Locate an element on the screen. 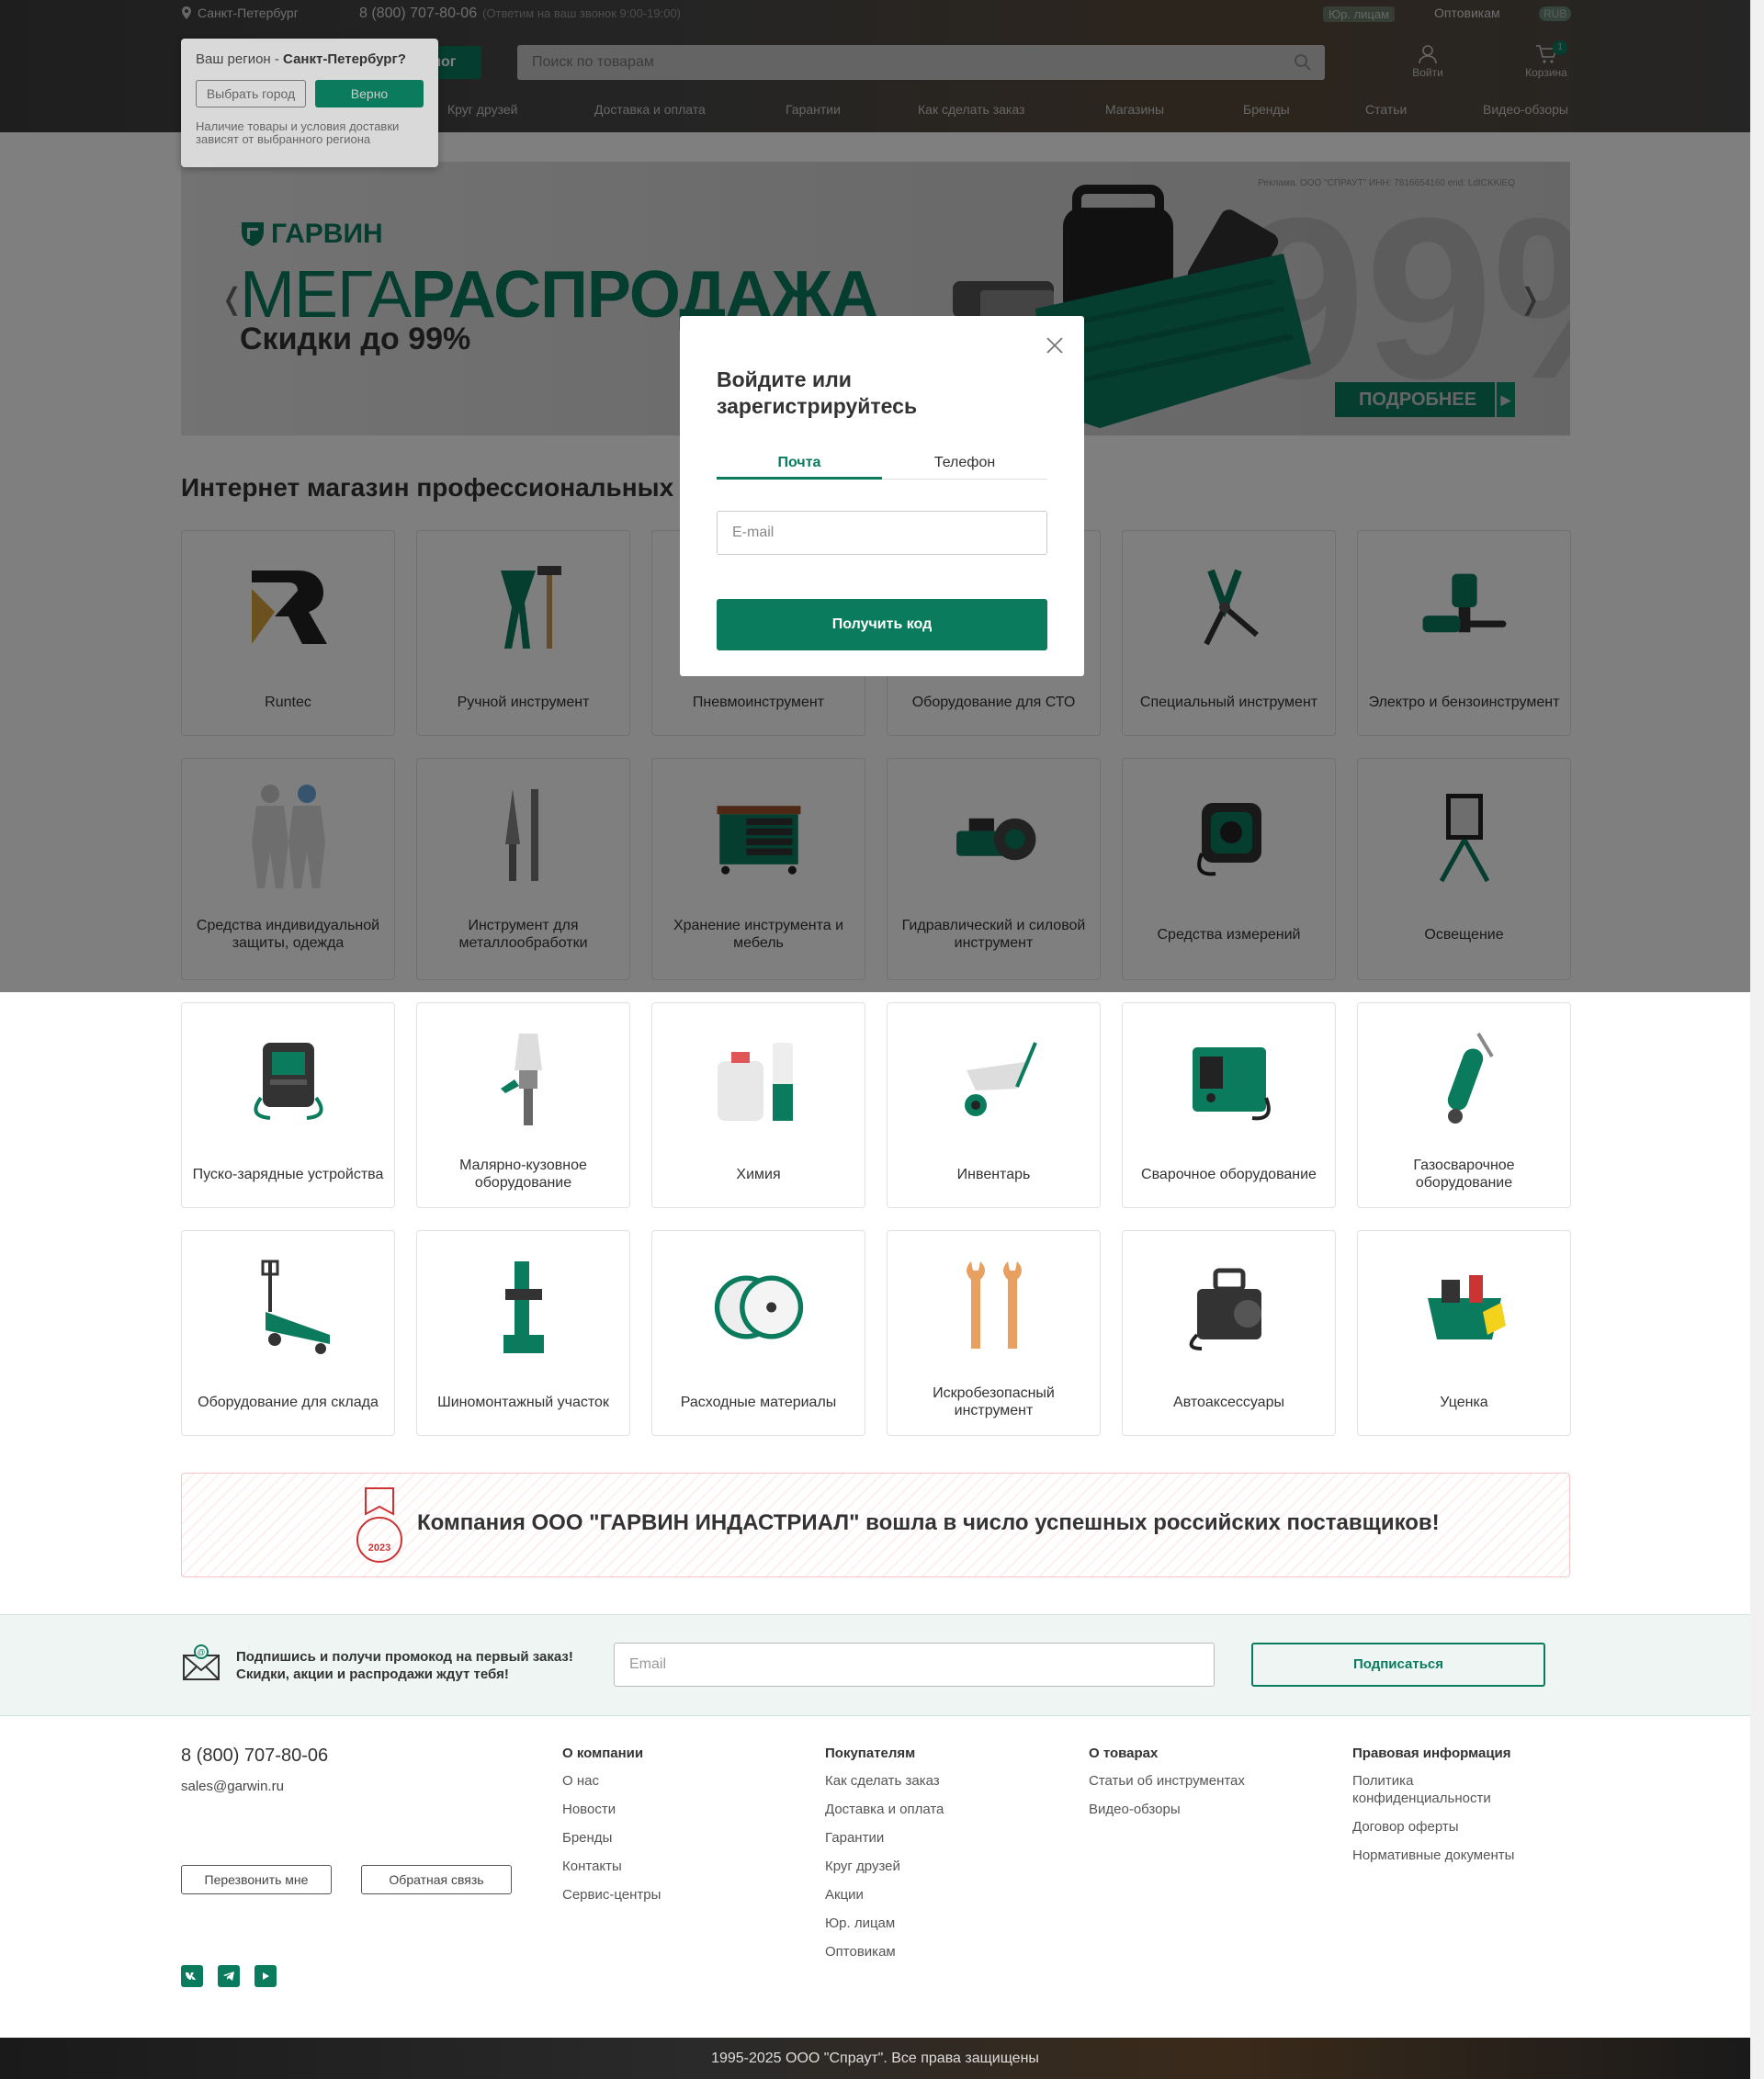 This screenshot has width=1764, height=2079. region-prefix: Ваш регион - is located at coordinates (240, 59).